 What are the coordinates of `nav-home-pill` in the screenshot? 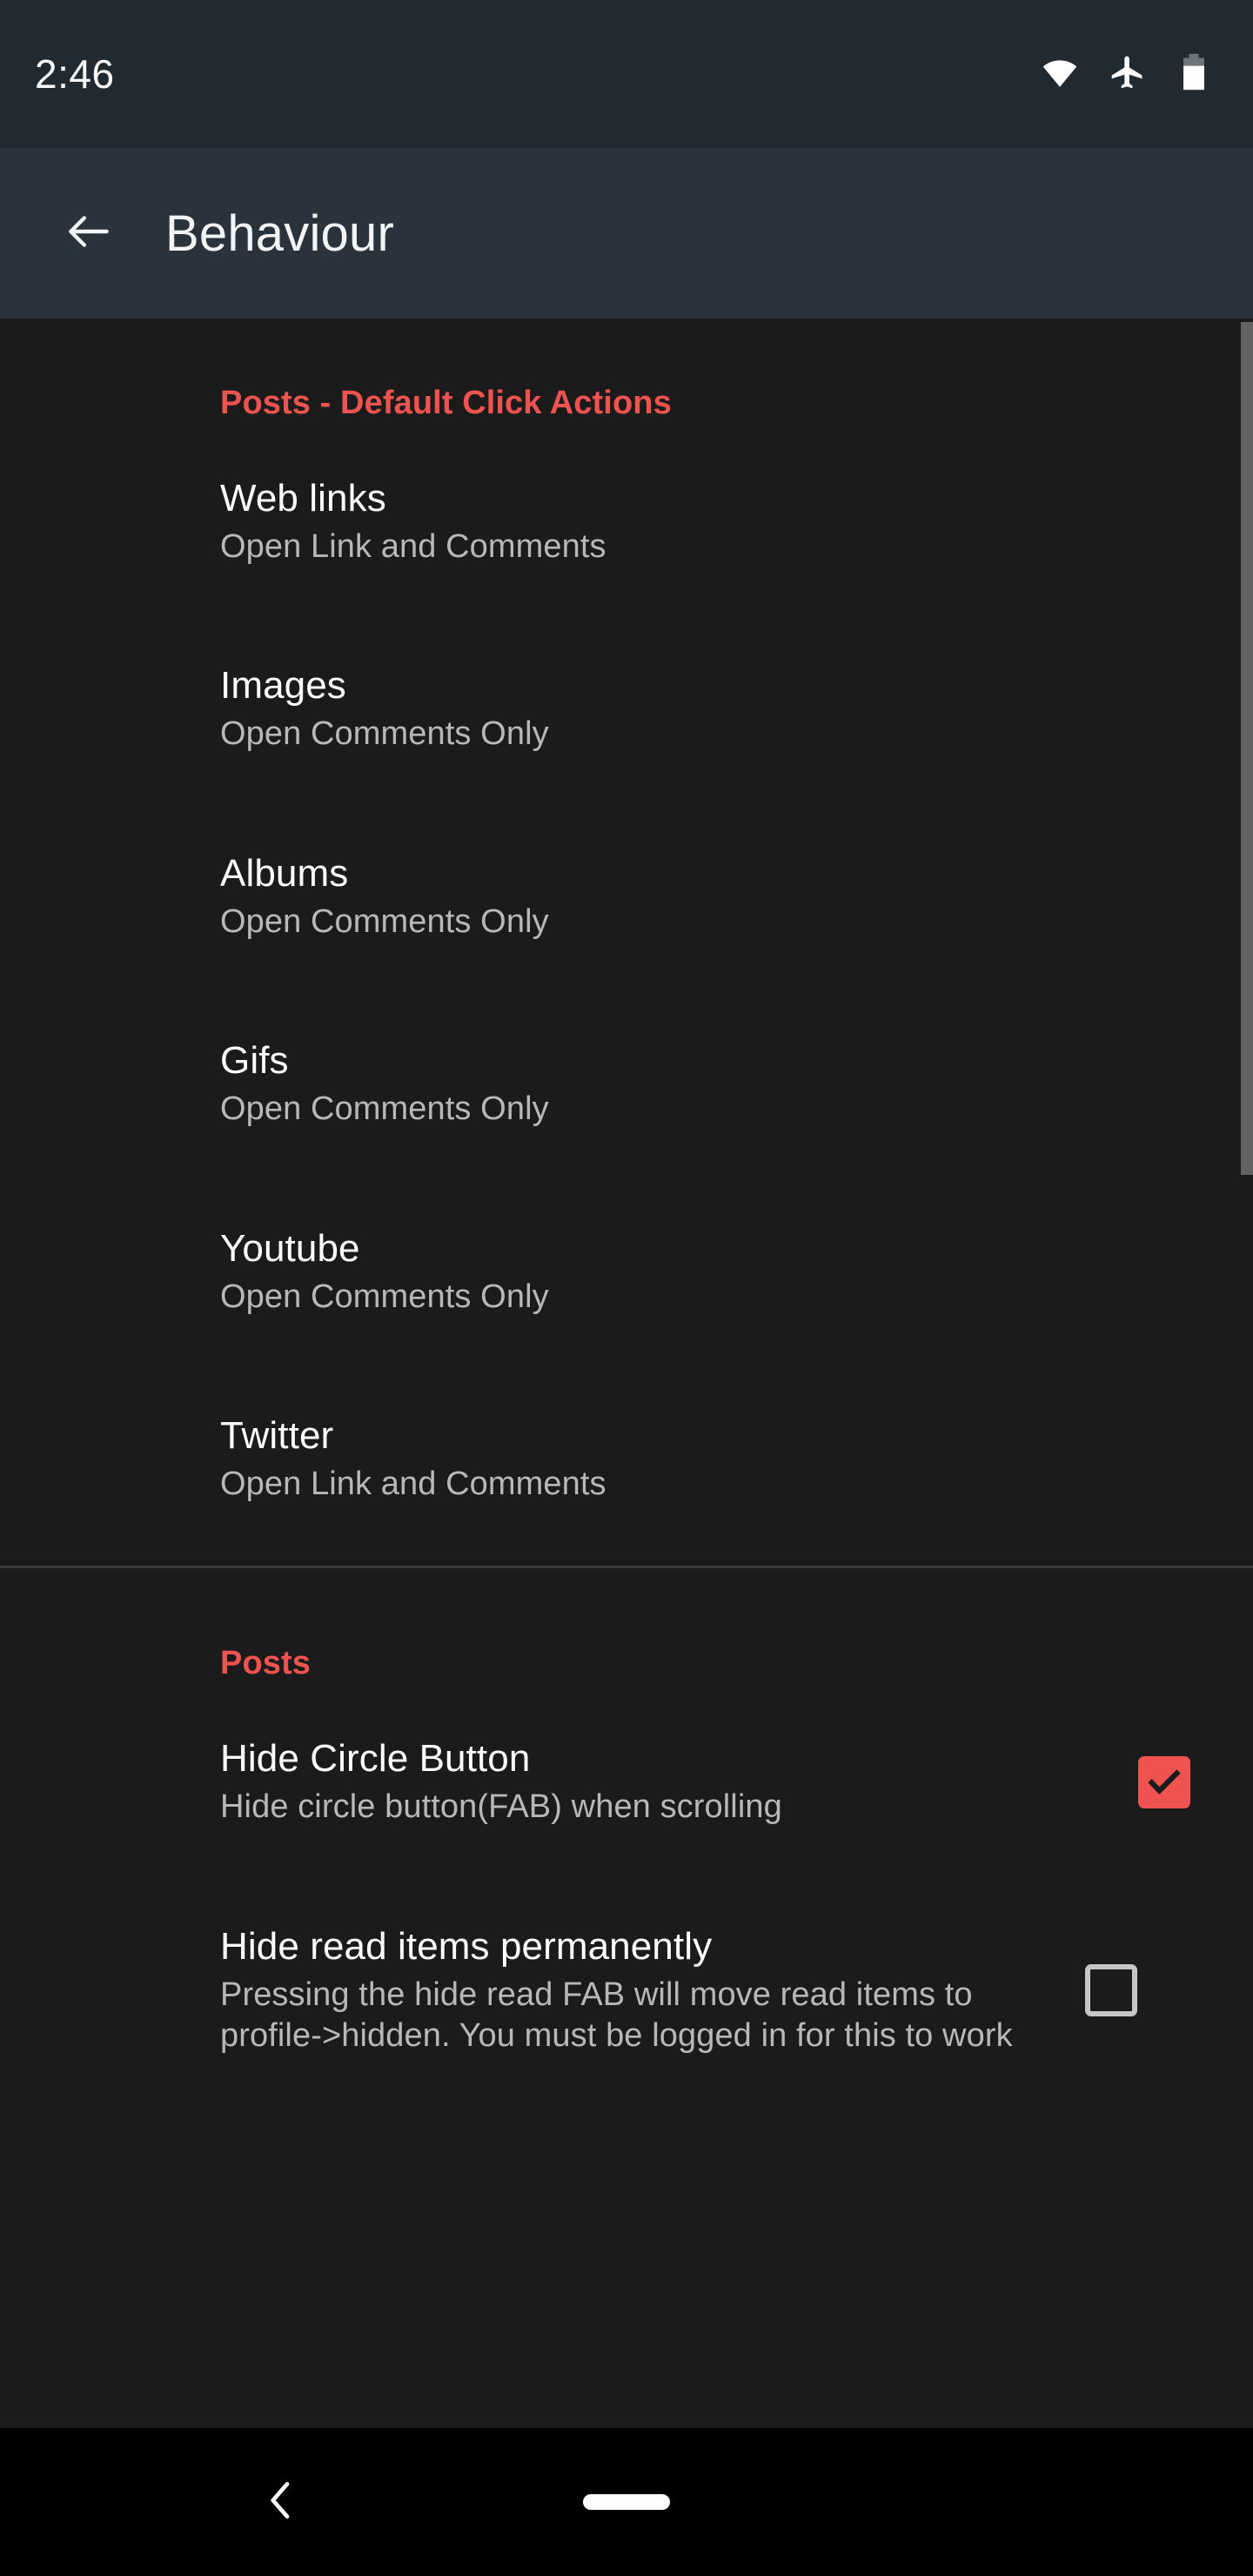 It's located at (626, 2502).